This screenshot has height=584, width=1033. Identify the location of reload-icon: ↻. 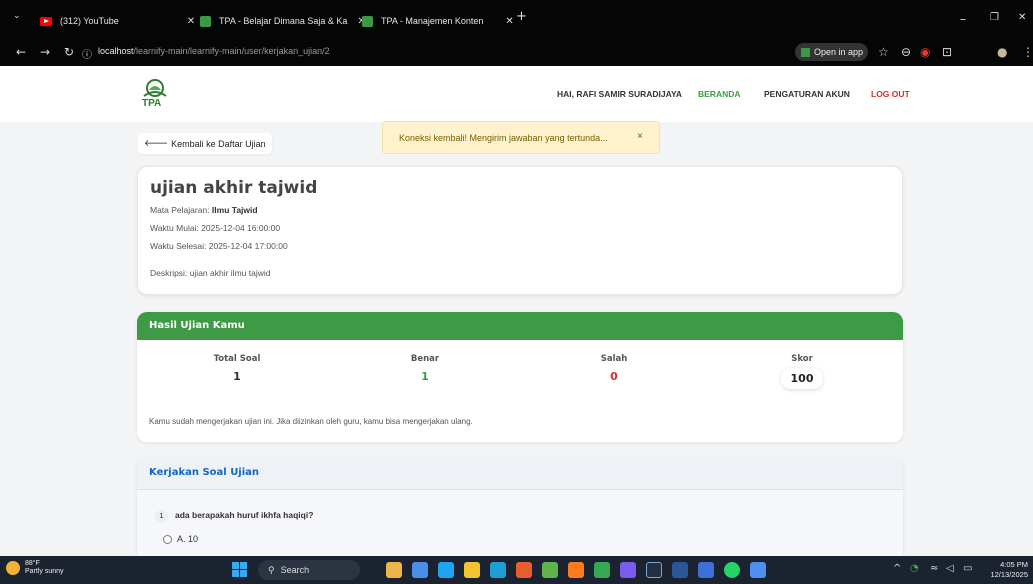
(69, 52).